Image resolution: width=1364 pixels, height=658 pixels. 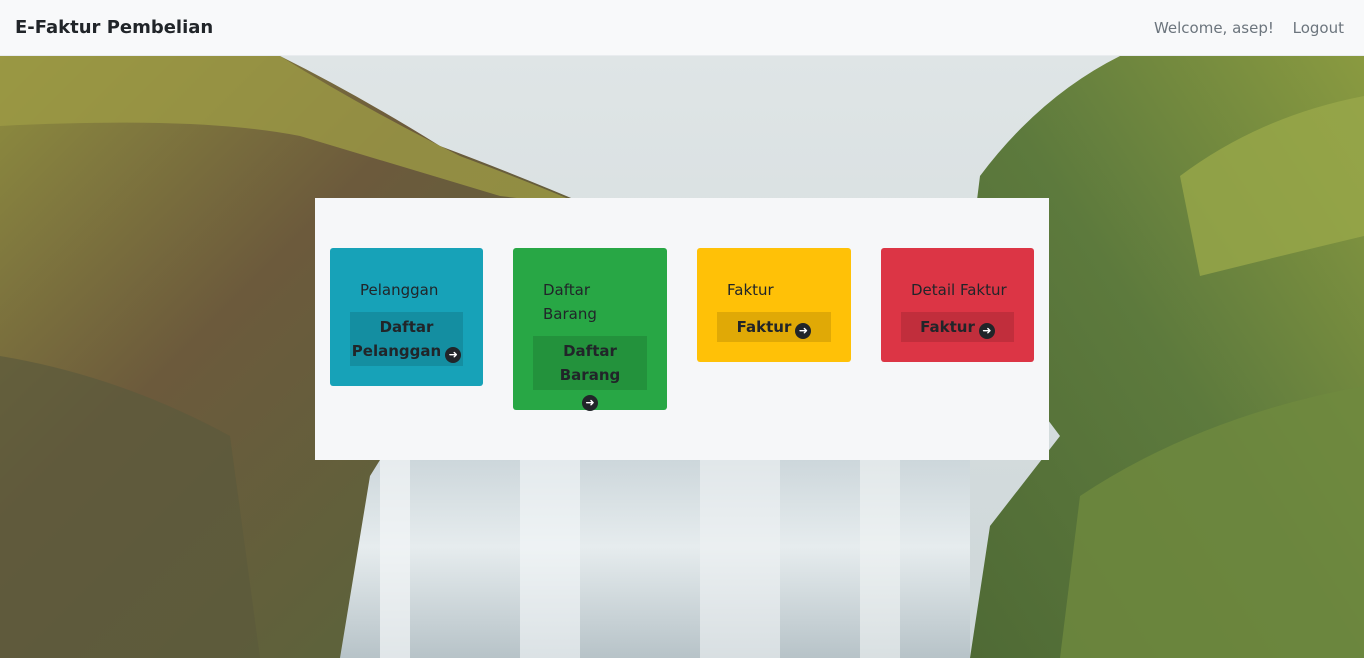 I want to click on detail-faktur-link: Faktur ➜, so click(x=957, y=327).